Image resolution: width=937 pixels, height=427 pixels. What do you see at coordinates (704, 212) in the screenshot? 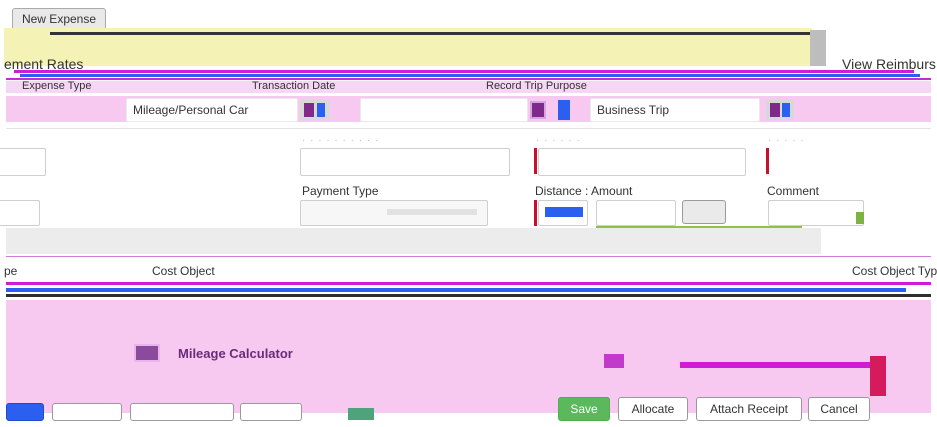
I see `currency-button` at bounding box center [704, 212].